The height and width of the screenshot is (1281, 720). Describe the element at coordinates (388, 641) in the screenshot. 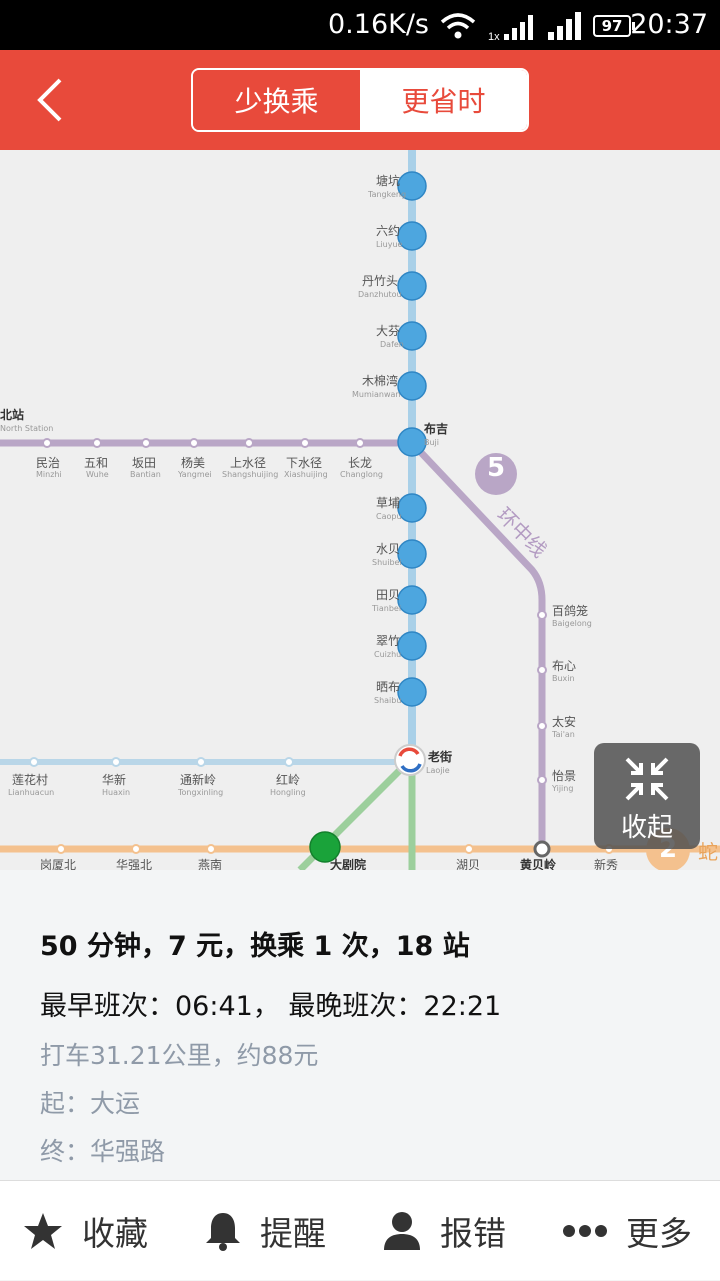

I see `station-label: 翠竹` at that location.